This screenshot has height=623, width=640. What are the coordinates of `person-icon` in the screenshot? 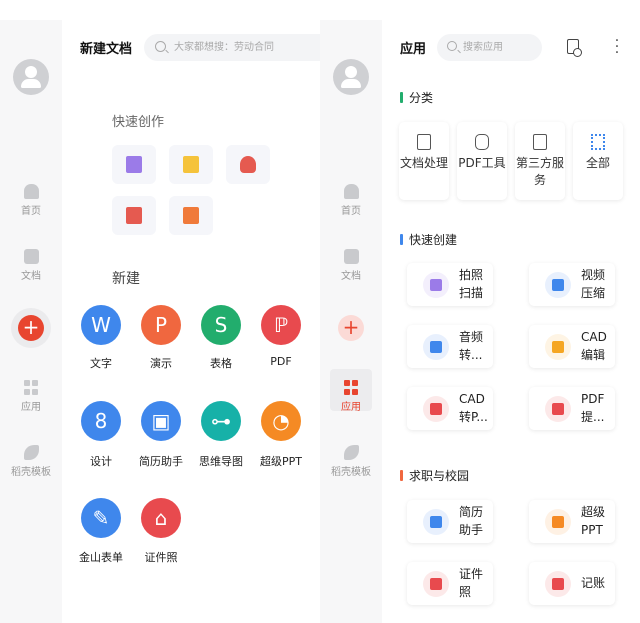 It's located at (248, 164).